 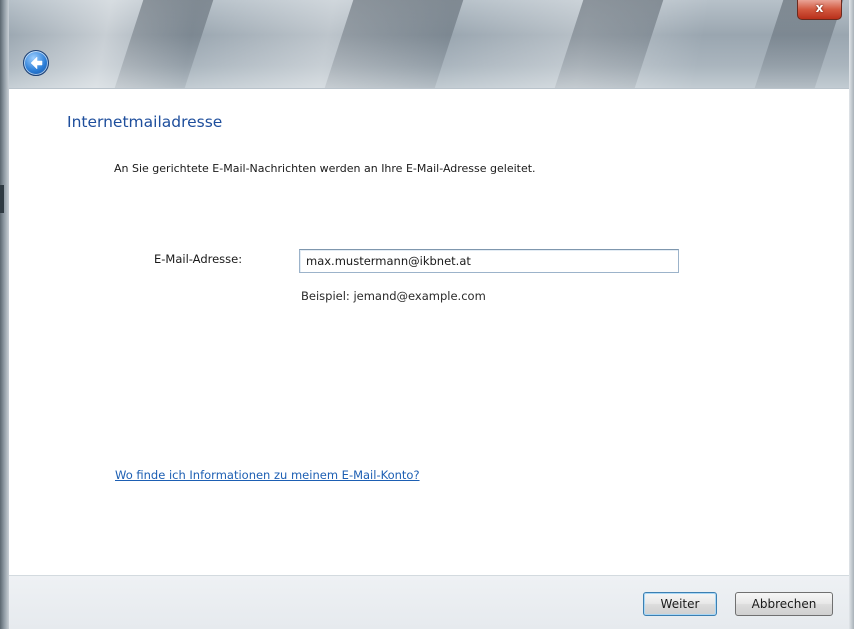 I want to click on email-field, so click(x=489, y=261).